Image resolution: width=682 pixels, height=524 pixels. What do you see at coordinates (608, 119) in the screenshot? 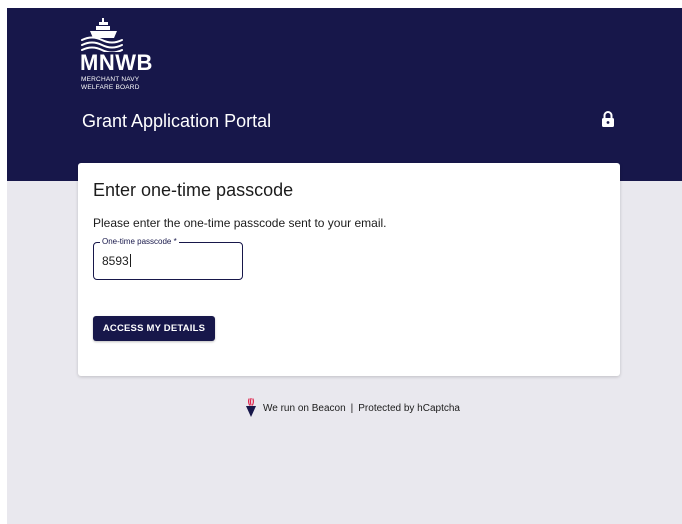
I see `lock-icon` at bounding box center [608, 119].